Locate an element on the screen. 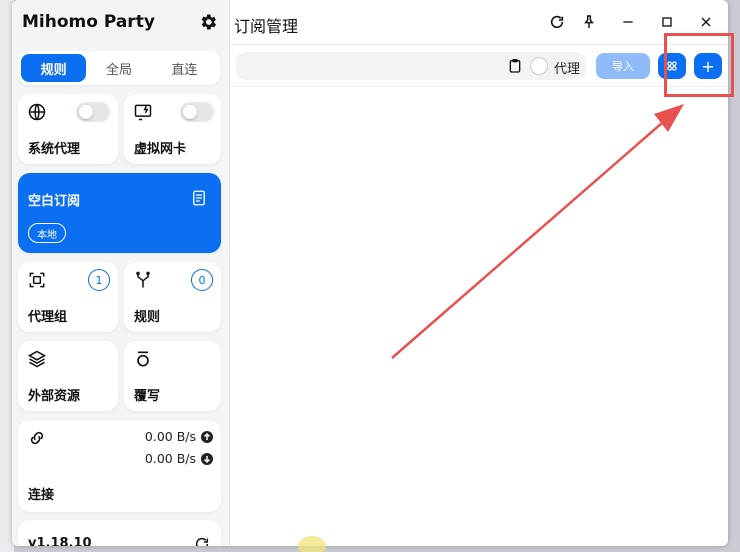 Image resolution: width=740 pixels, height=552 pixels. connections-label: 连接 is located at coordinates (41, 495).